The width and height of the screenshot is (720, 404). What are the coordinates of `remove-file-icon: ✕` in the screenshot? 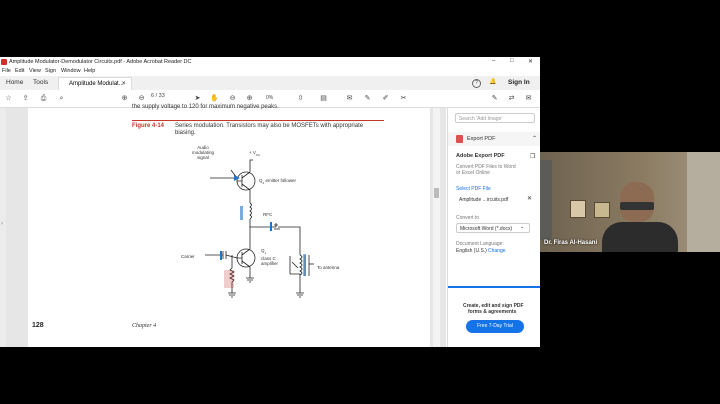 It's located at (529, 198).